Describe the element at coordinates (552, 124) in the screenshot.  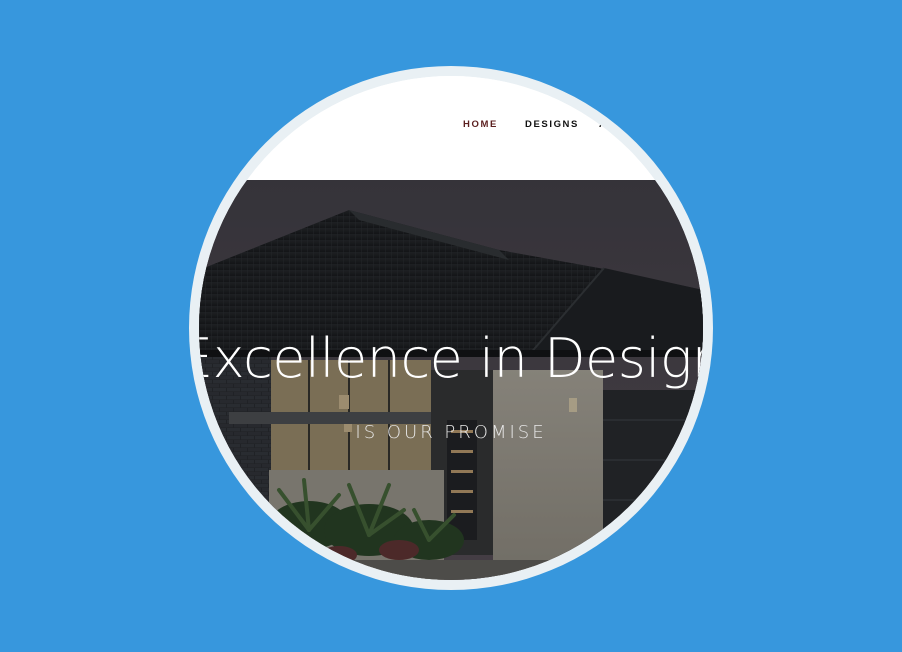
I see `nav-link-designs: DESIGNS` at that location.